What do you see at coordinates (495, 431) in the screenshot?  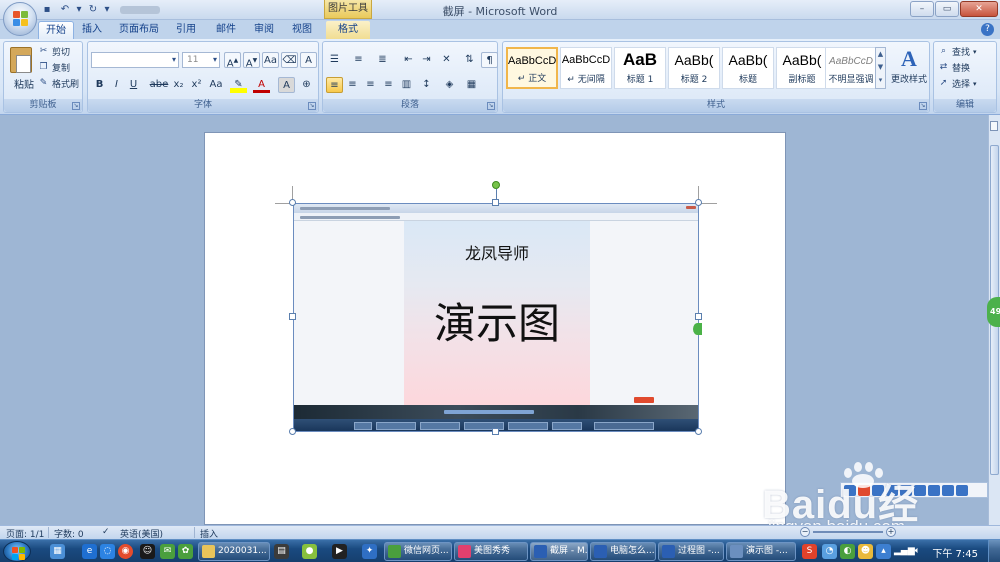 I see `resize-handle-s` at bounding box center [495, 431].